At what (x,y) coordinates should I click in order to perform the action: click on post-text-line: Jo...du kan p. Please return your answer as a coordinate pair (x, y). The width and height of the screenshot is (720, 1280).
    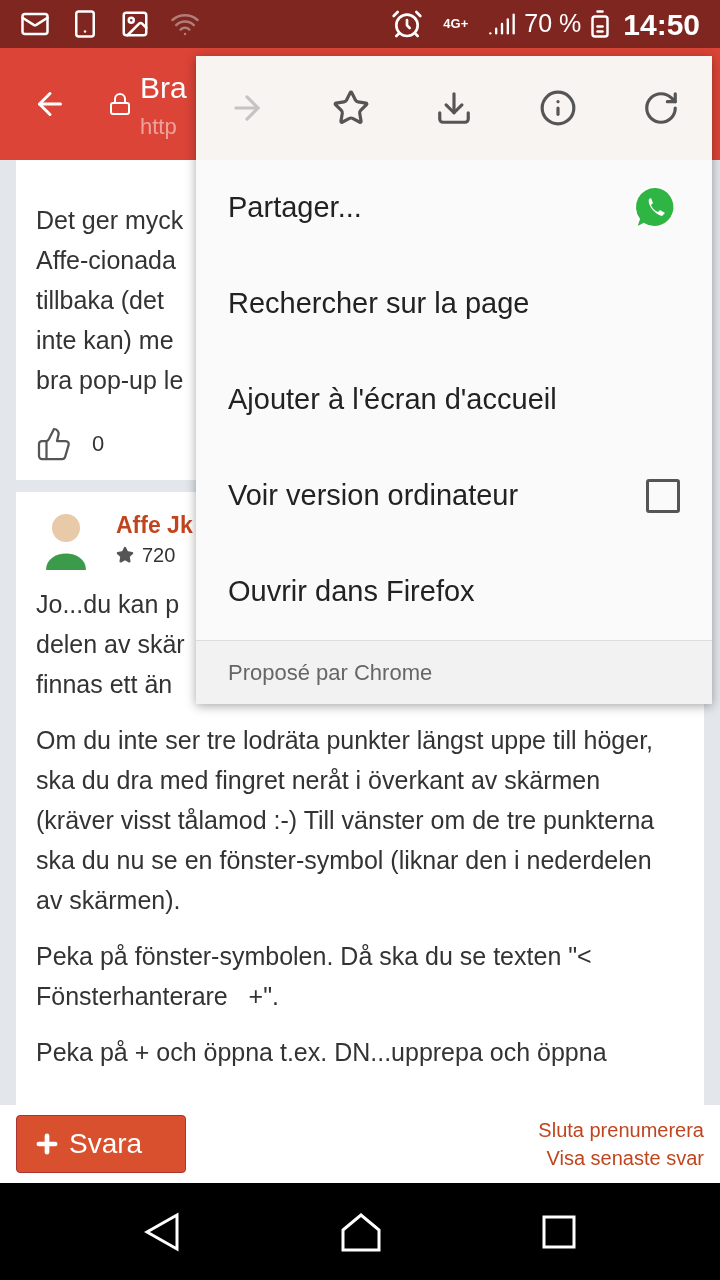
    Looking at the image, I should click on (108, 604).